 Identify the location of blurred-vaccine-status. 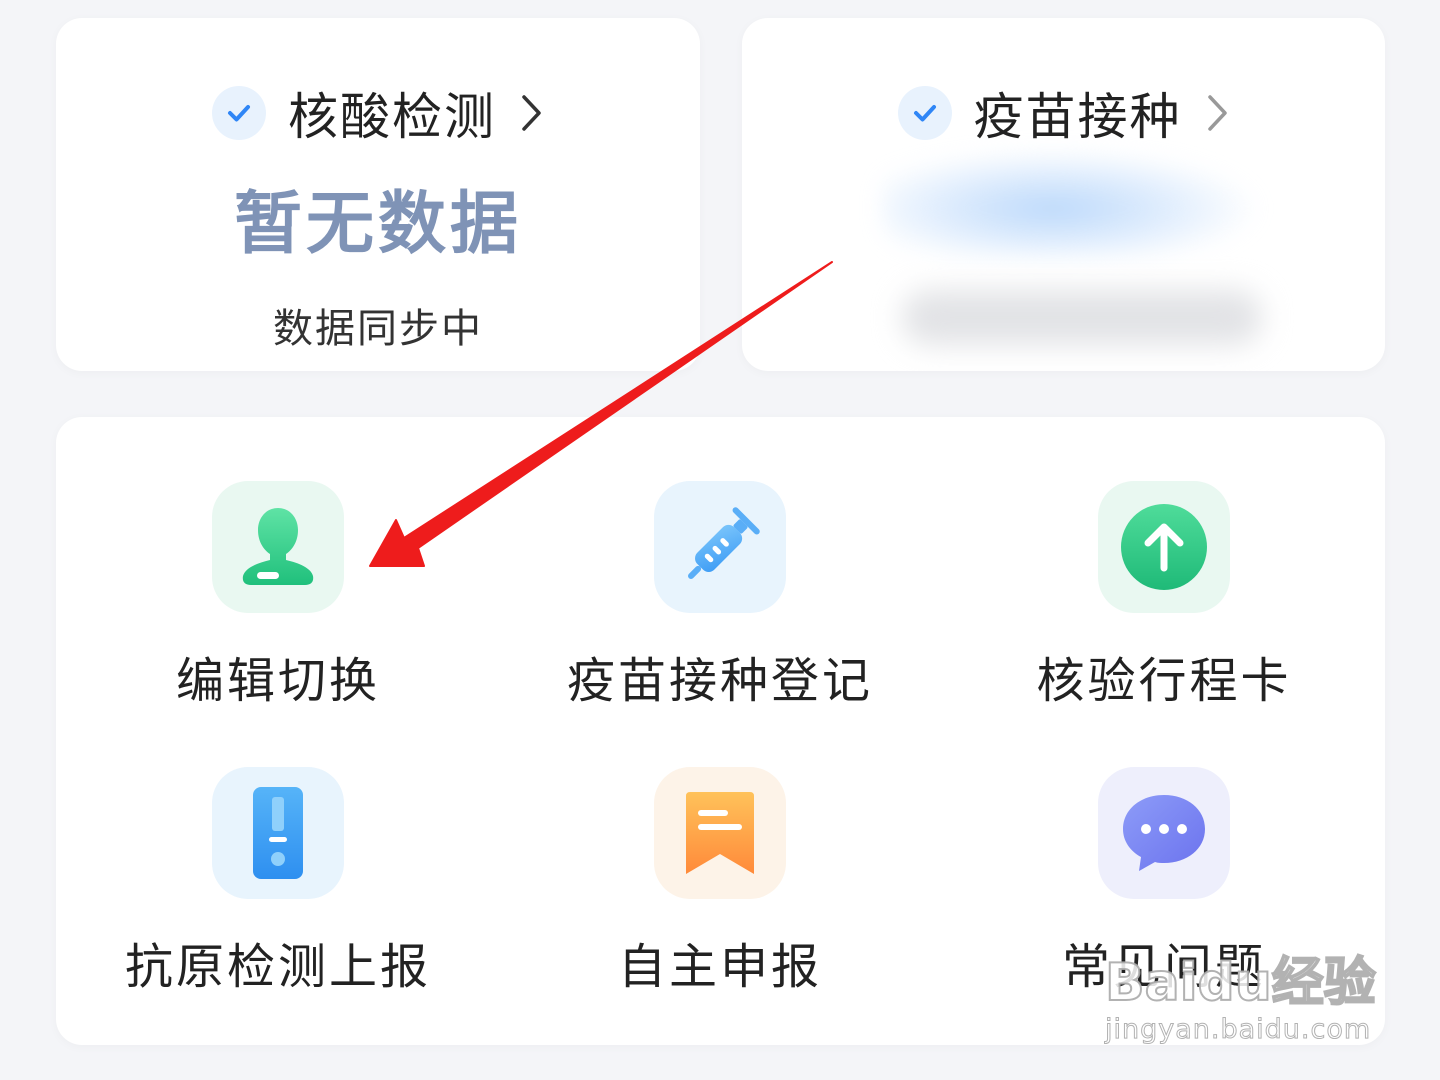
(1072, 203).